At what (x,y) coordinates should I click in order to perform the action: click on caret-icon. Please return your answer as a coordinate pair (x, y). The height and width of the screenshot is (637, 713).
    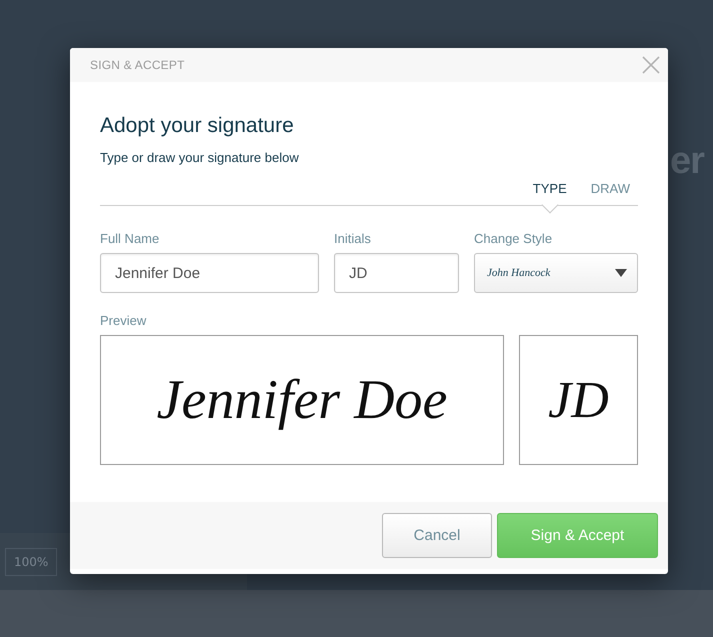
    Looking at the image, I should click on (621, 273).